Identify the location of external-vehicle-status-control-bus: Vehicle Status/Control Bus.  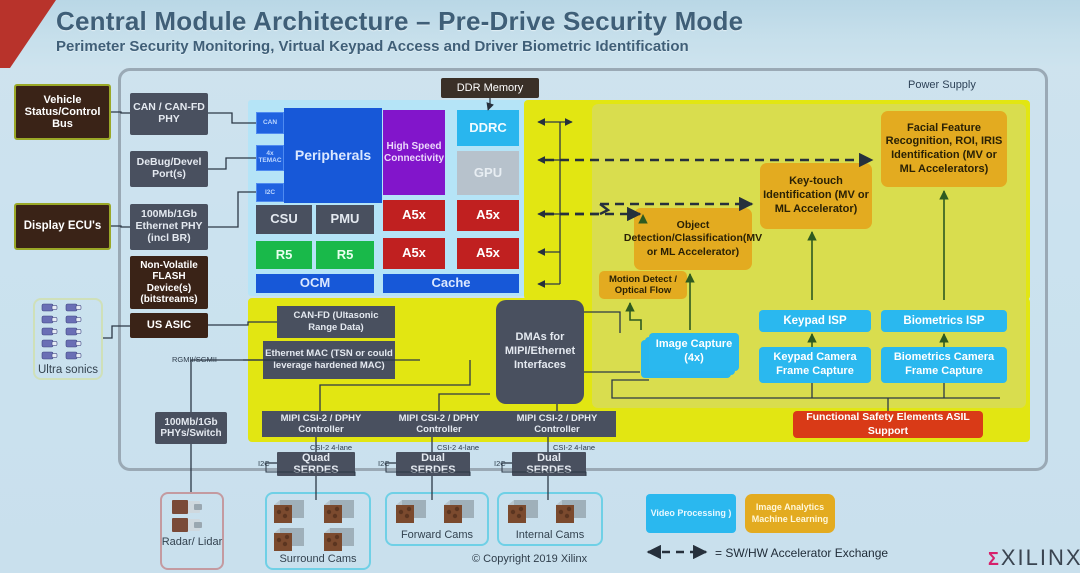
(62, 112).